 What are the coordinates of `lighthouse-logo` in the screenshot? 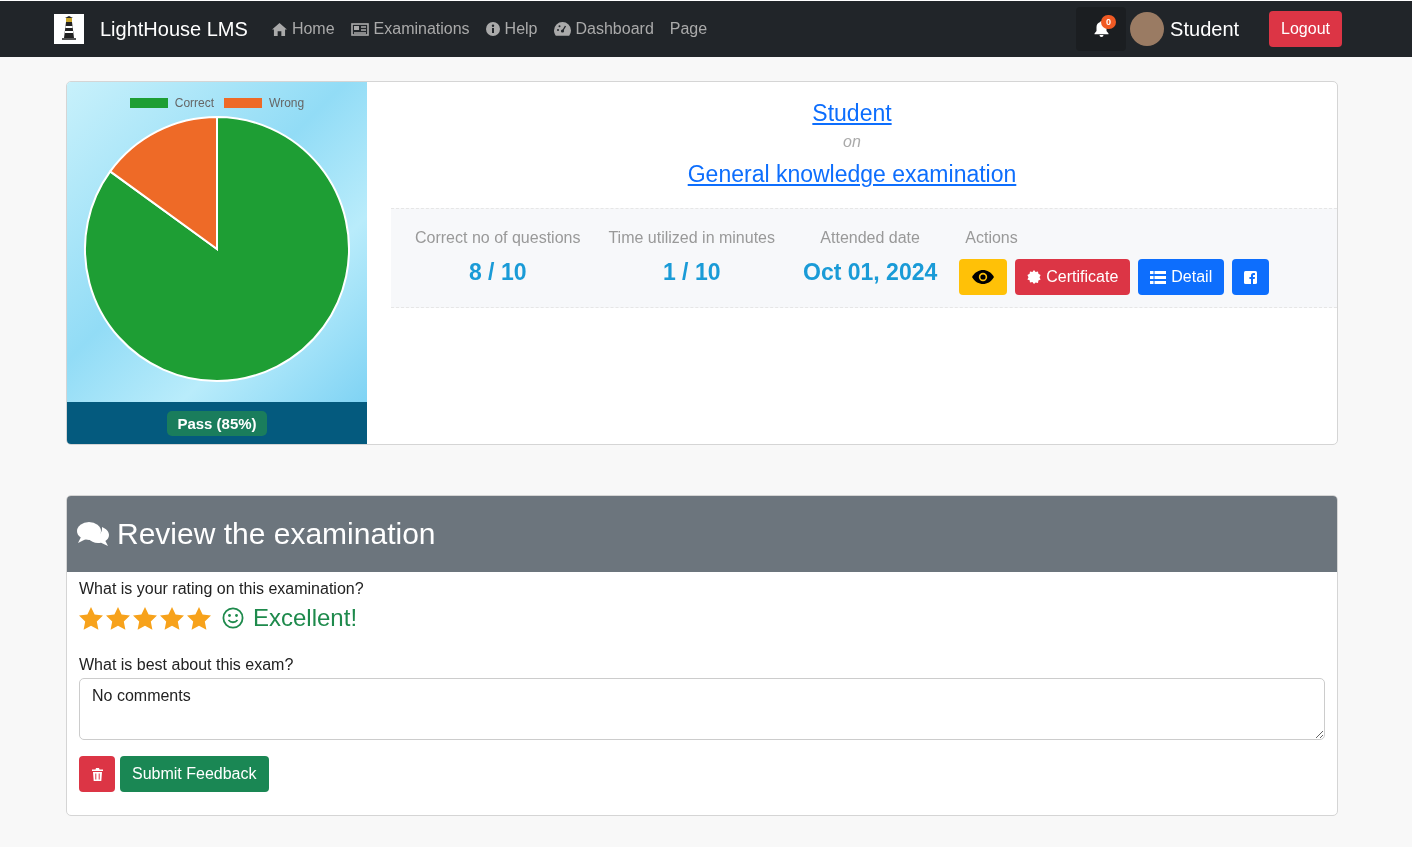 It's located at (69, 29).